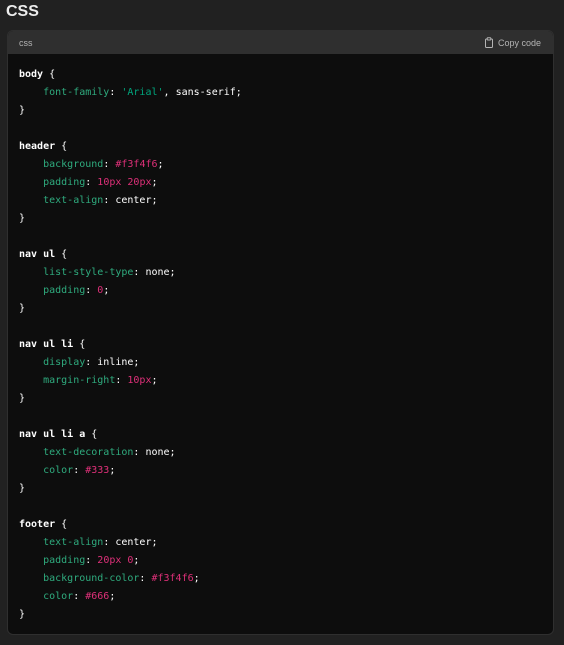 This screenshot has width=564, height=645. I want to click on code-line: color: #333;, so click(286, 471).